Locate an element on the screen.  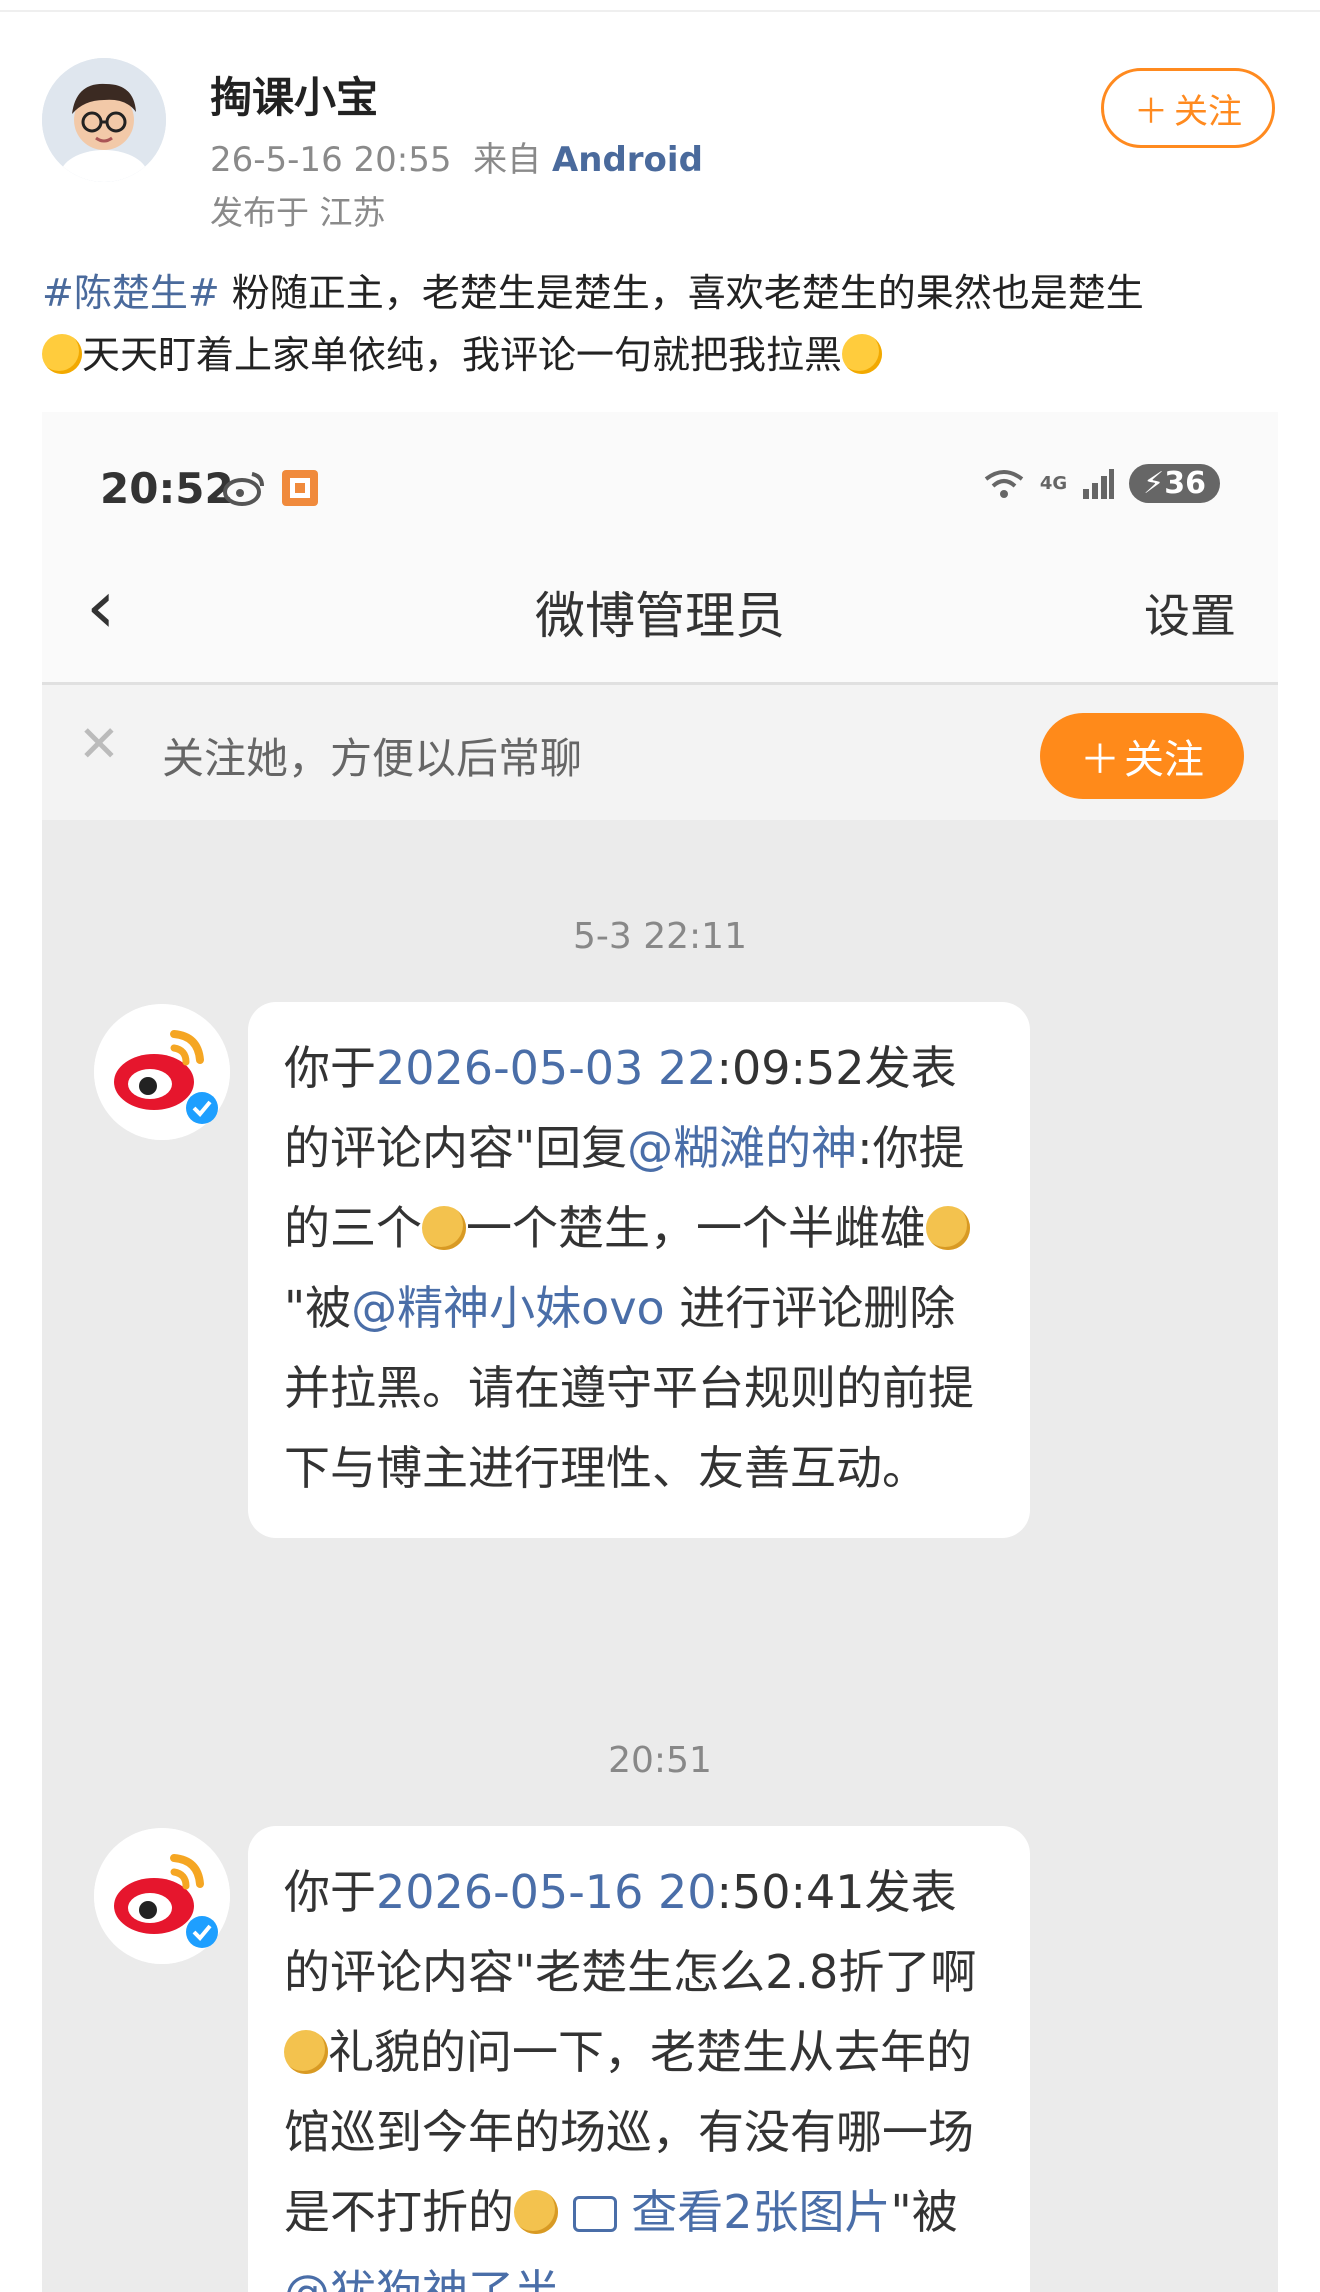
network-label: 4G is located at coordinates (1053, 483).